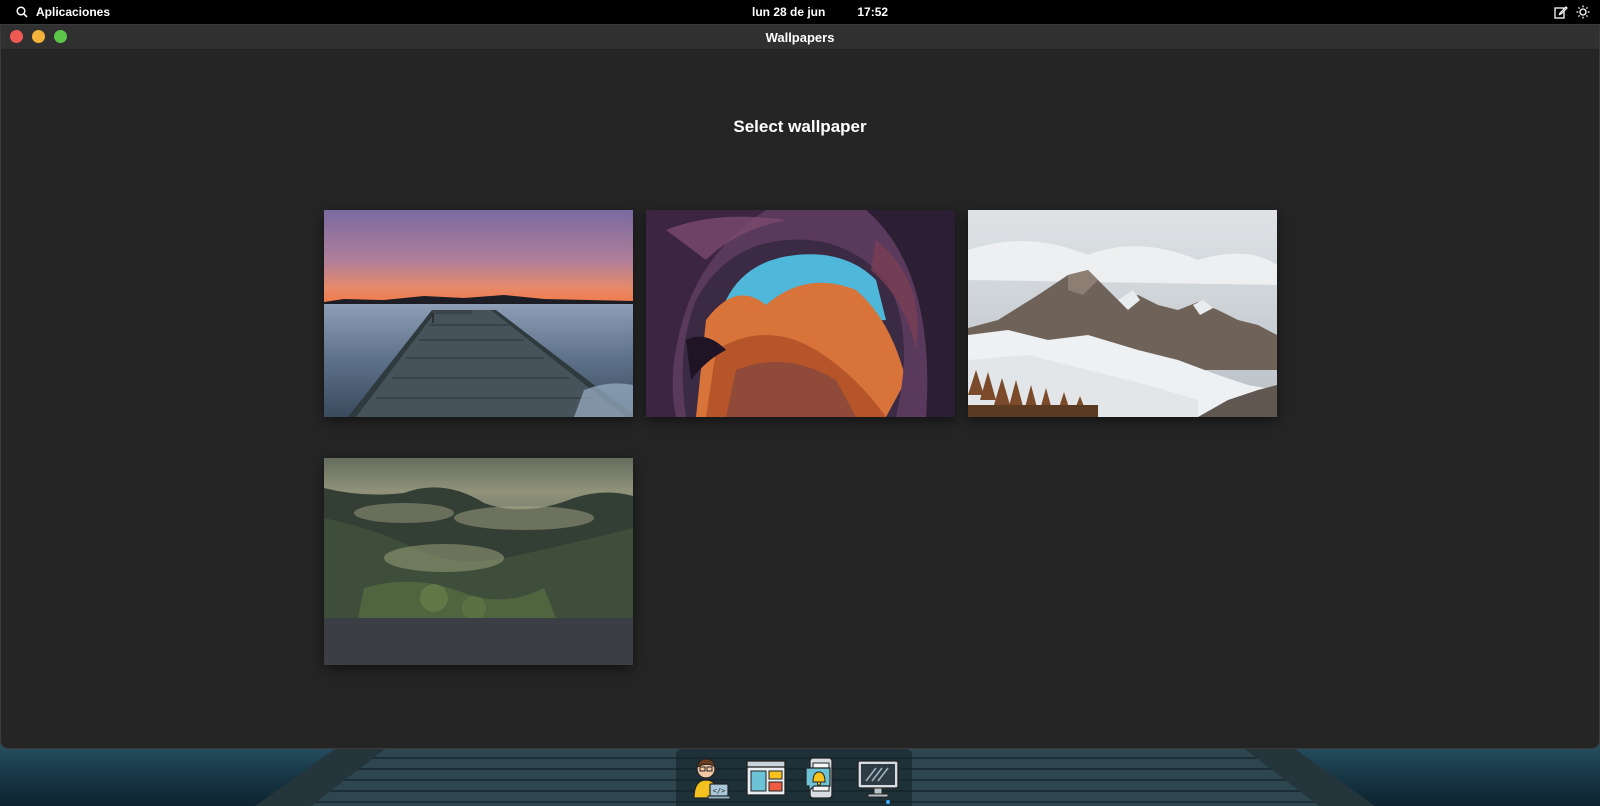 Image resolution: width=1600 pixels, height=806 pixels. What do you see at coordinates (73, 12) in the screenshot?
I see `applications-label: Aplicaciones` at bounding box center [73, 12].